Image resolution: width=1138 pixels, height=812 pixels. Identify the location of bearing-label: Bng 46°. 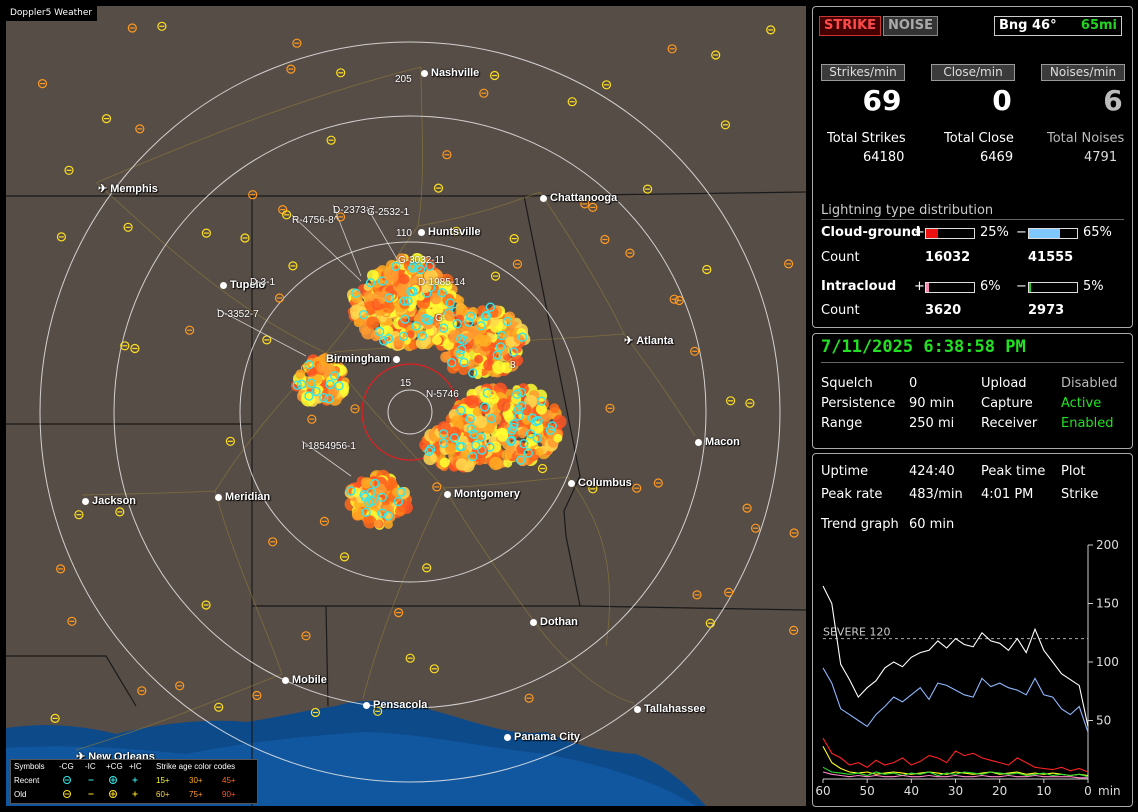
(1028, 25).